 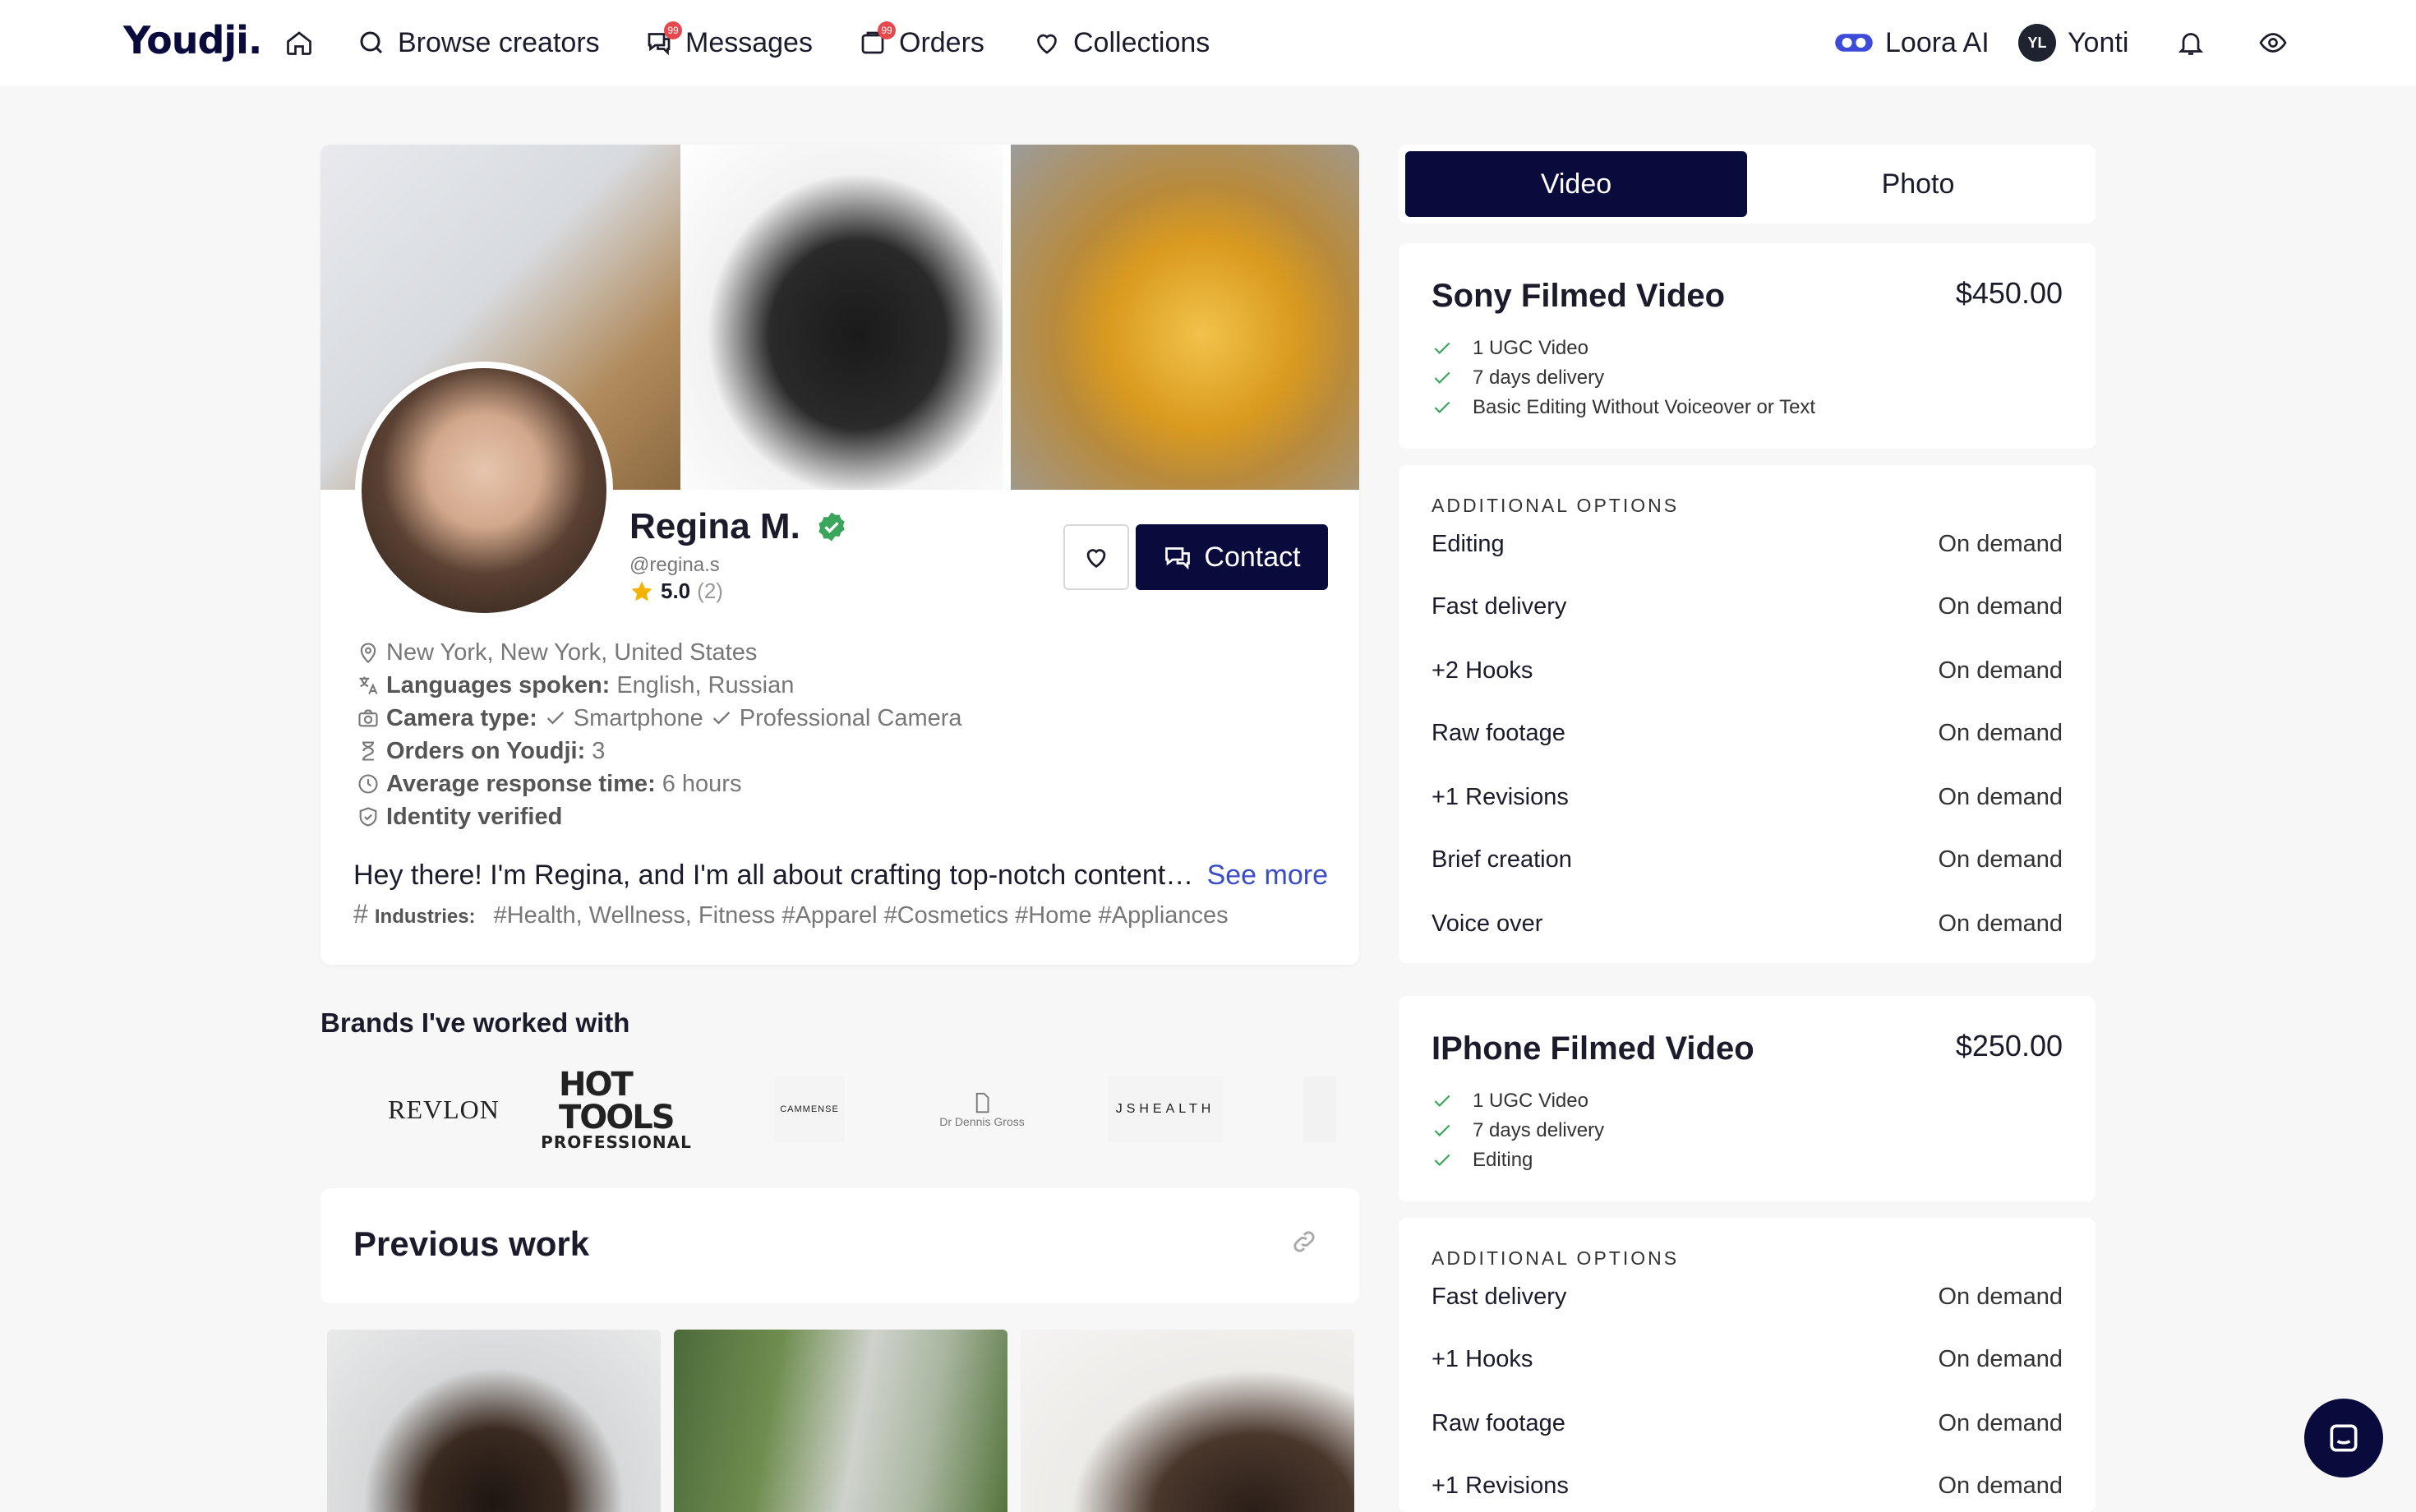 What do you see at coordinates (1503, 1160) in the screenshot?
I see `feature-text: Editing` at bounding box center [1503, 1160].